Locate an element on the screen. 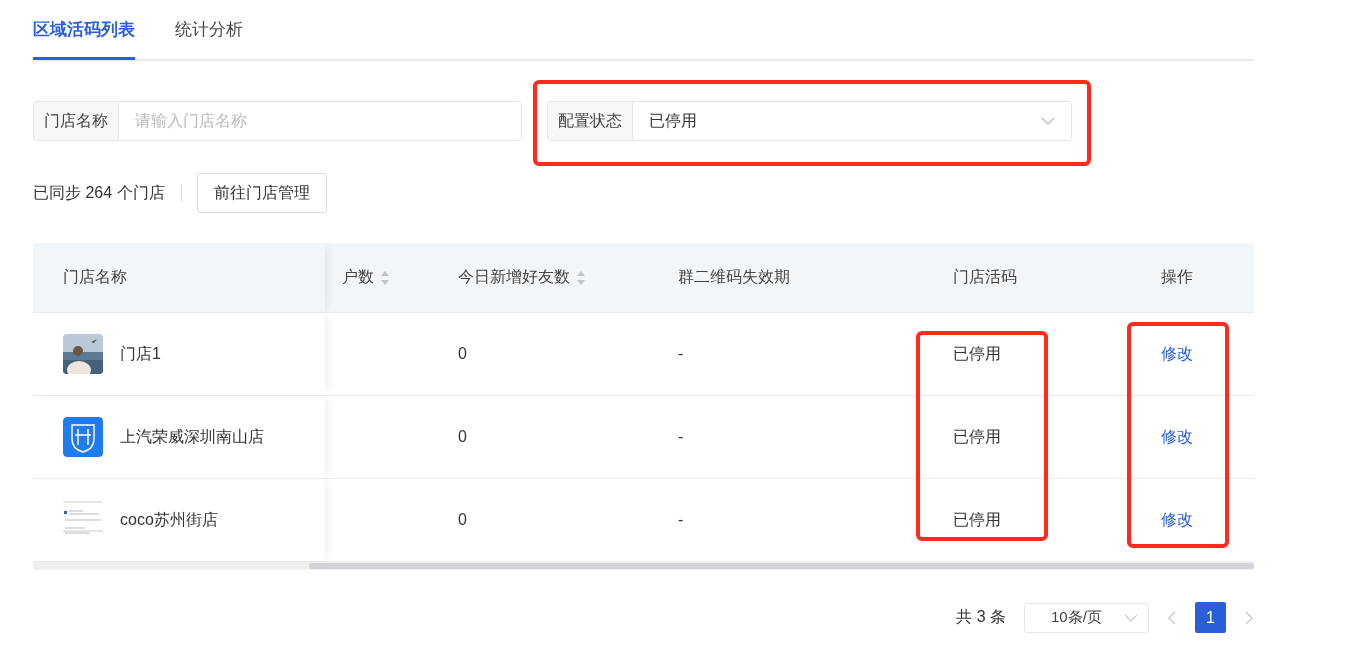  horizontal-scrollbar is located at coordinates (643, 566).